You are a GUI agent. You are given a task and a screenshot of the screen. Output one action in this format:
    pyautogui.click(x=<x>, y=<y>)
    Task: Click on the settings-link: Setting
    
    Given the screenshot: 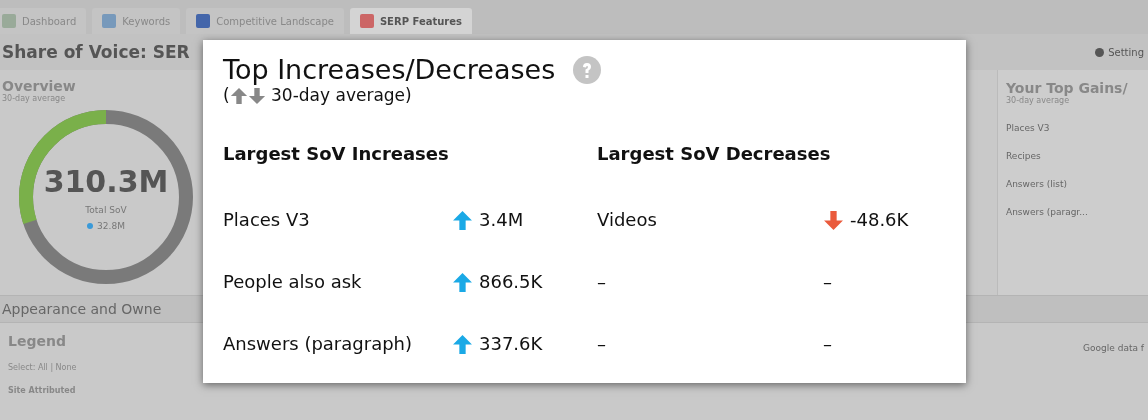 What is the action you would take?
    pyautogui.click(x=1119, y=52)
    